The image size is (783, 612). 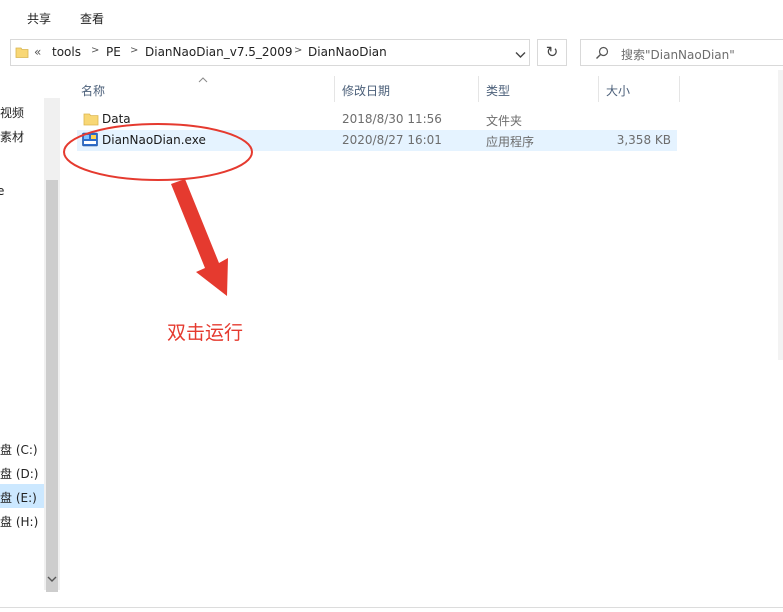 I want to click on annotation-overlay, so click(x=158, y=209).